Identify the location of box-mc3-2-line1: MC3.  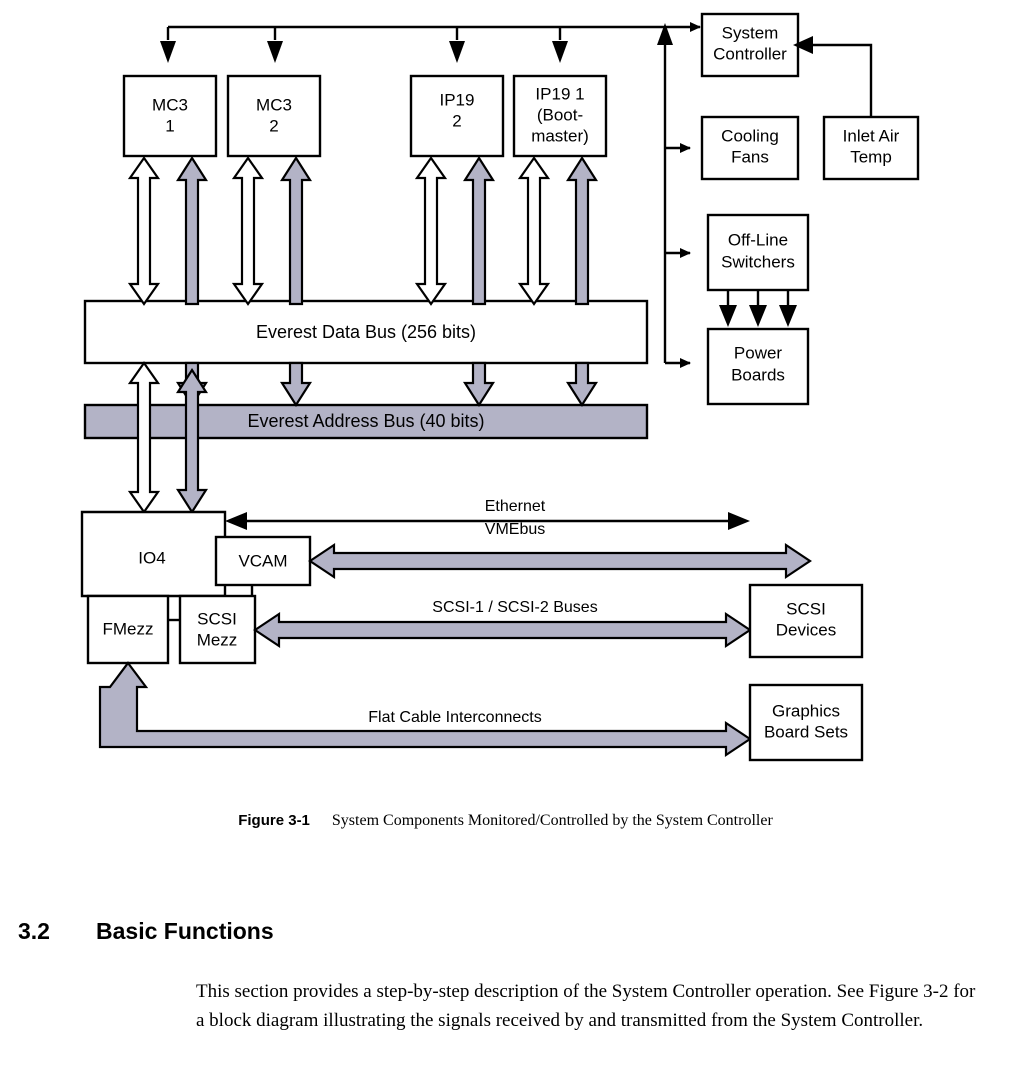
(274, 104).